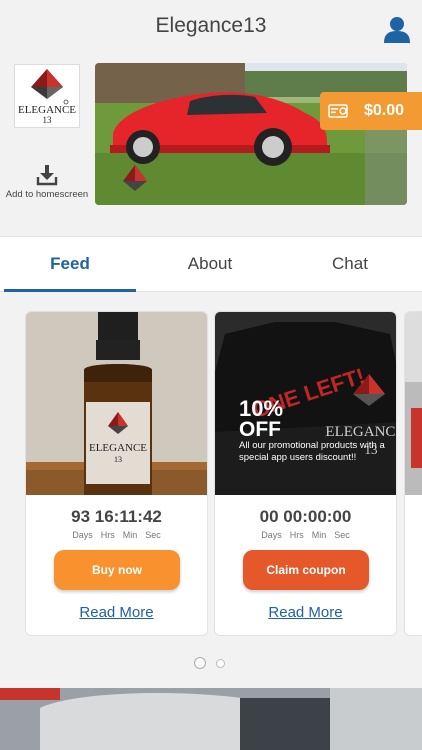 Image resolution: width=422 pixels, height=750 pixels. Describe the element at coordinates (360, 432) in the screenshot. I see `shirt-label: ELEGANCE` at that location.